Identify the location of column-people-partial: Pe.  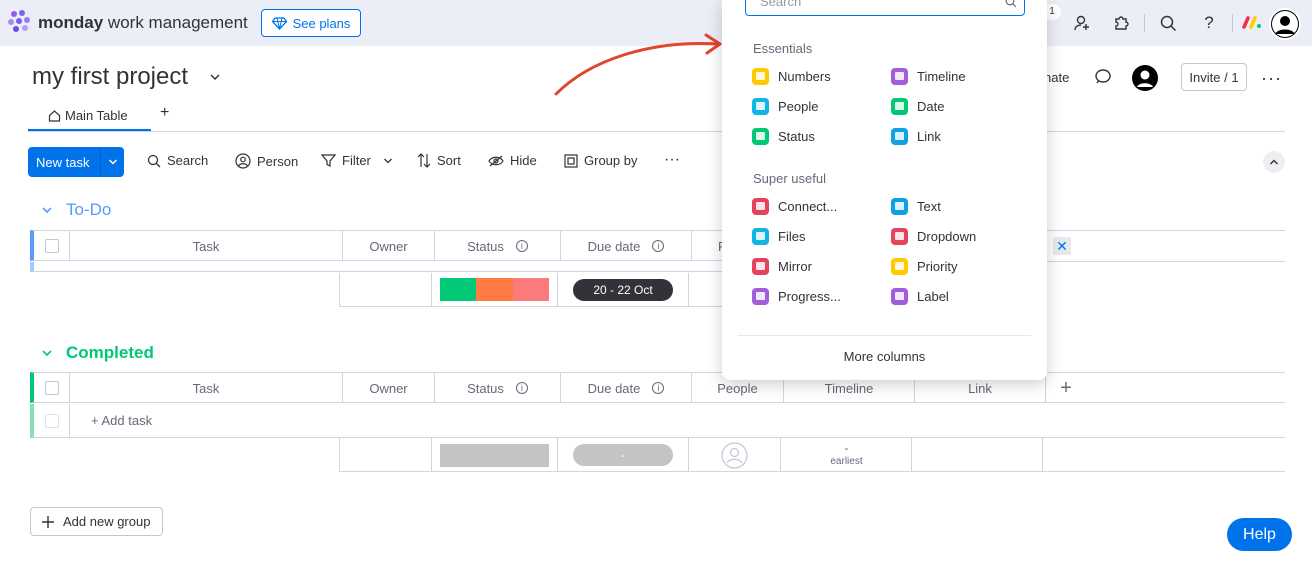
(713, 246).